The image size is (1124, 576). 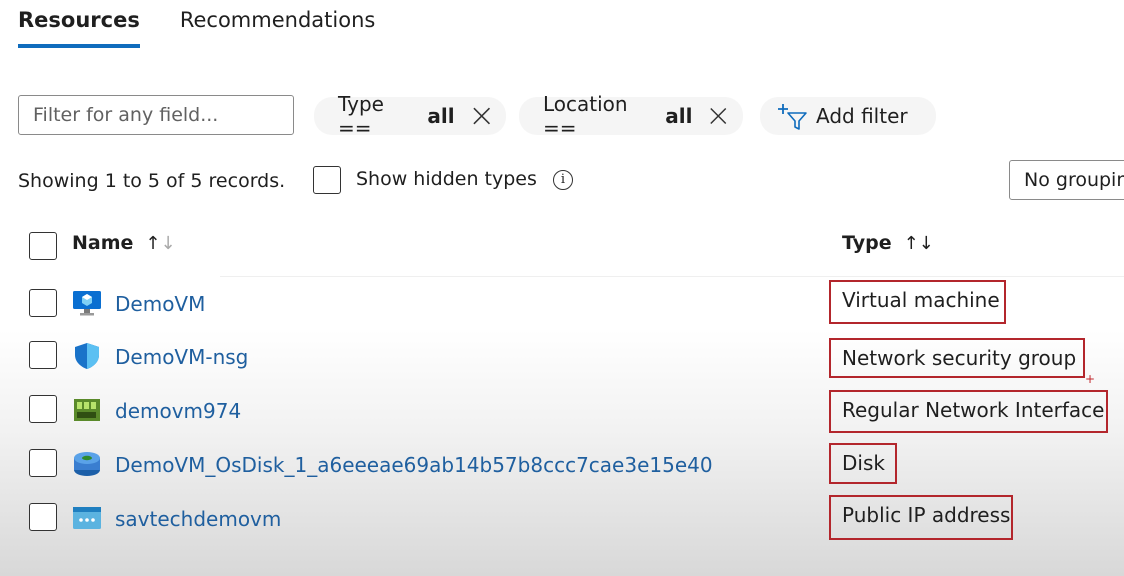 I want to click on resource-link: savtechdemovm, so click(x=198, y=519).